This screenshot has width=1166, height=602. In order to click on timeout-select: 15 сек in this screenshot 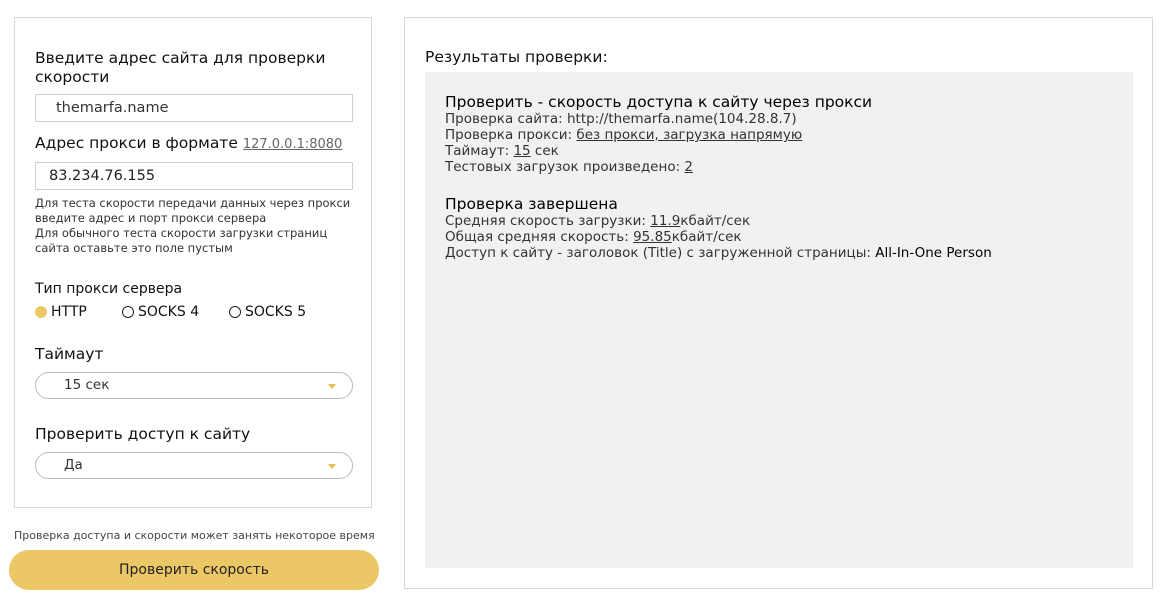, I will do `click(194, 385)`.